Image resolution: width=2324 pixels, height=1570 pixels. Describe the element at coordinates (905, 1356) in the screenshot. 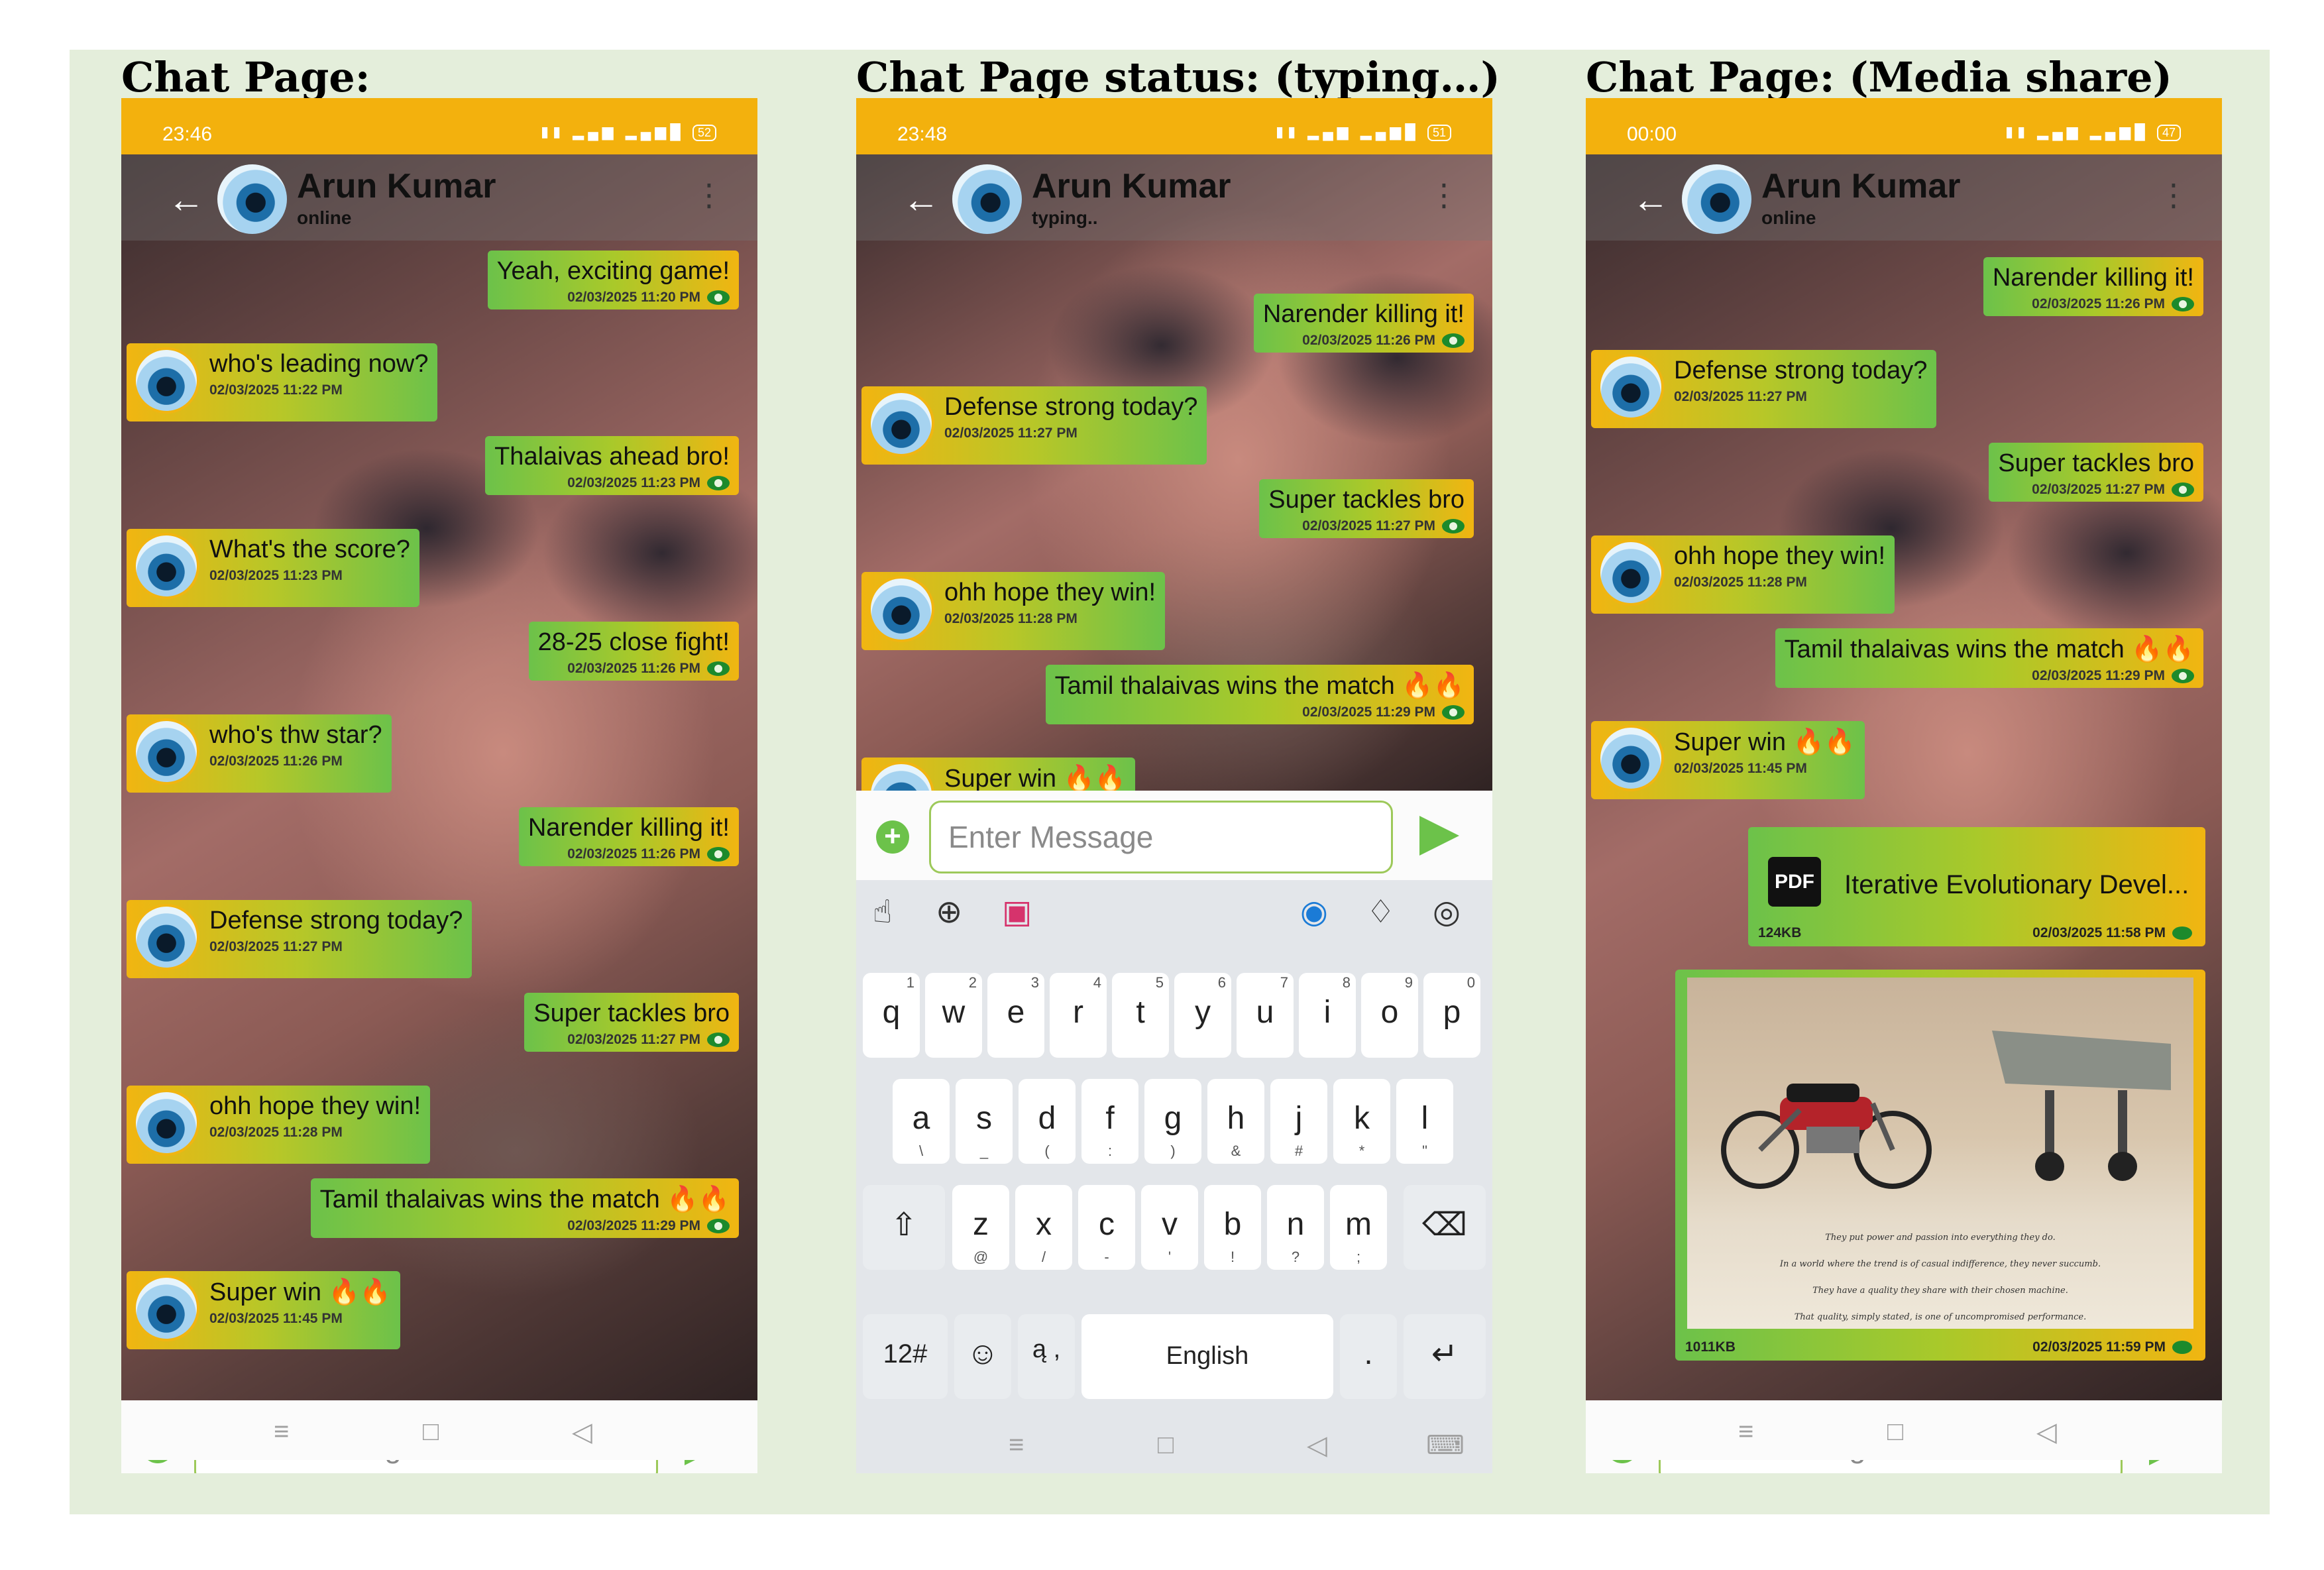

I see `symbols-key: 12#` at that location.